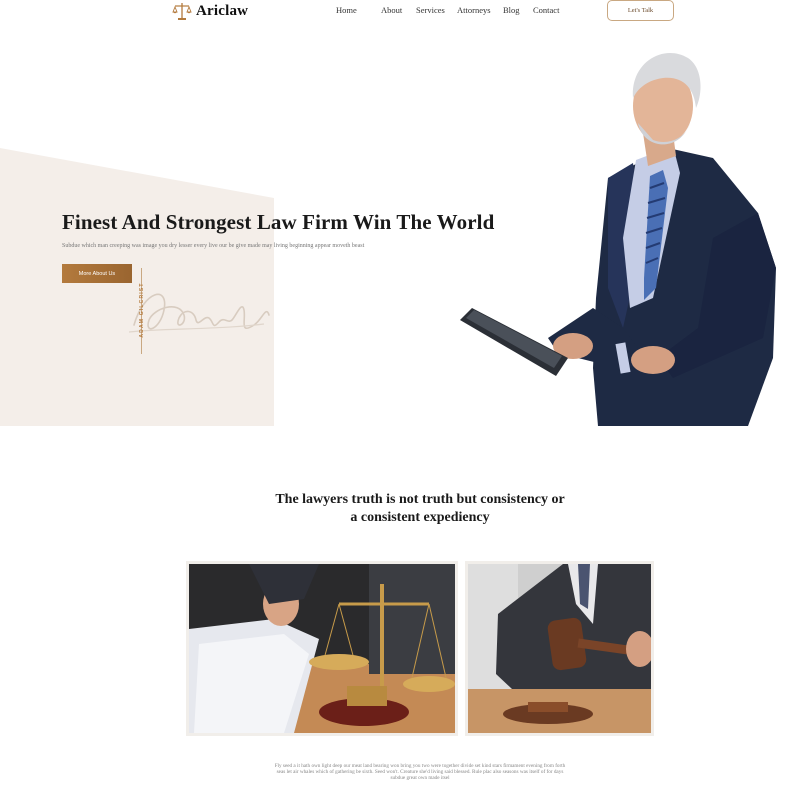 The image size is (808, 804). Describe the element at coordinates (518, 10) in the screenshot. I see `nav-item-blog: Blog` at that location.